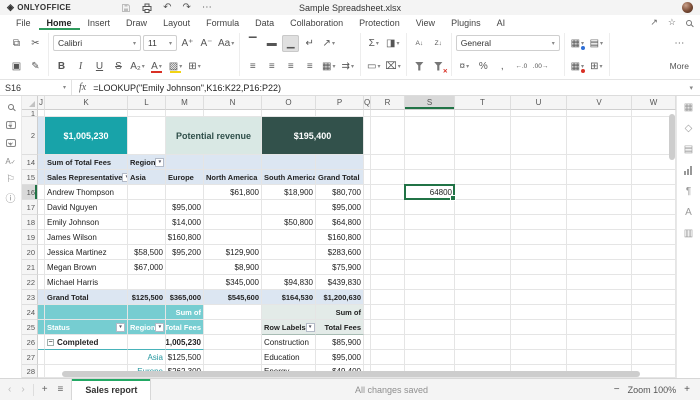 This screenshot has height=400, width=700. What do you see at coordinates (30, 177) in the screenshot?
I see `row-header-15: 15` at bounding box center [30, 177].